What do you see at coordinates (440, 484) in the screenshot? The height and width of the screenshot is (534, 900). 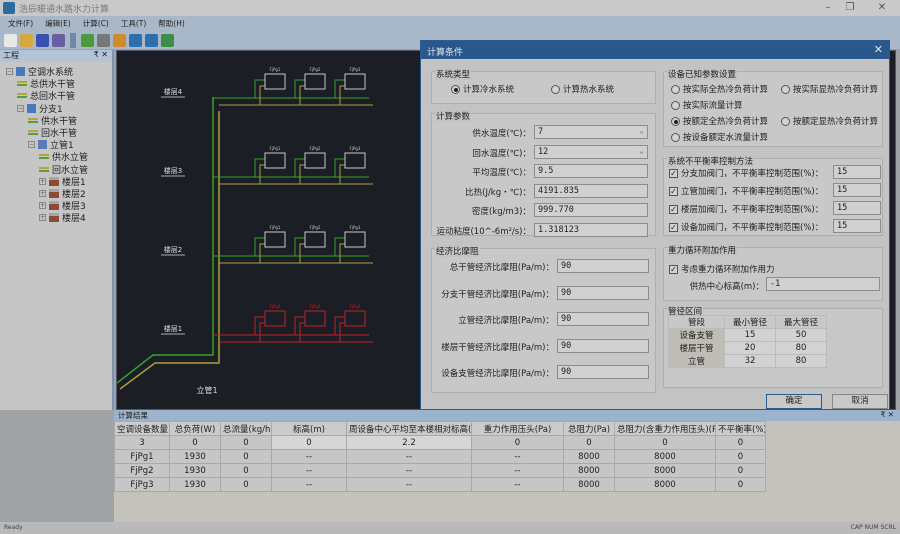 I see `table-row: FjPg3 1930 0 -- -- -- 8000 8000 0` at bounding box center [440, 484].